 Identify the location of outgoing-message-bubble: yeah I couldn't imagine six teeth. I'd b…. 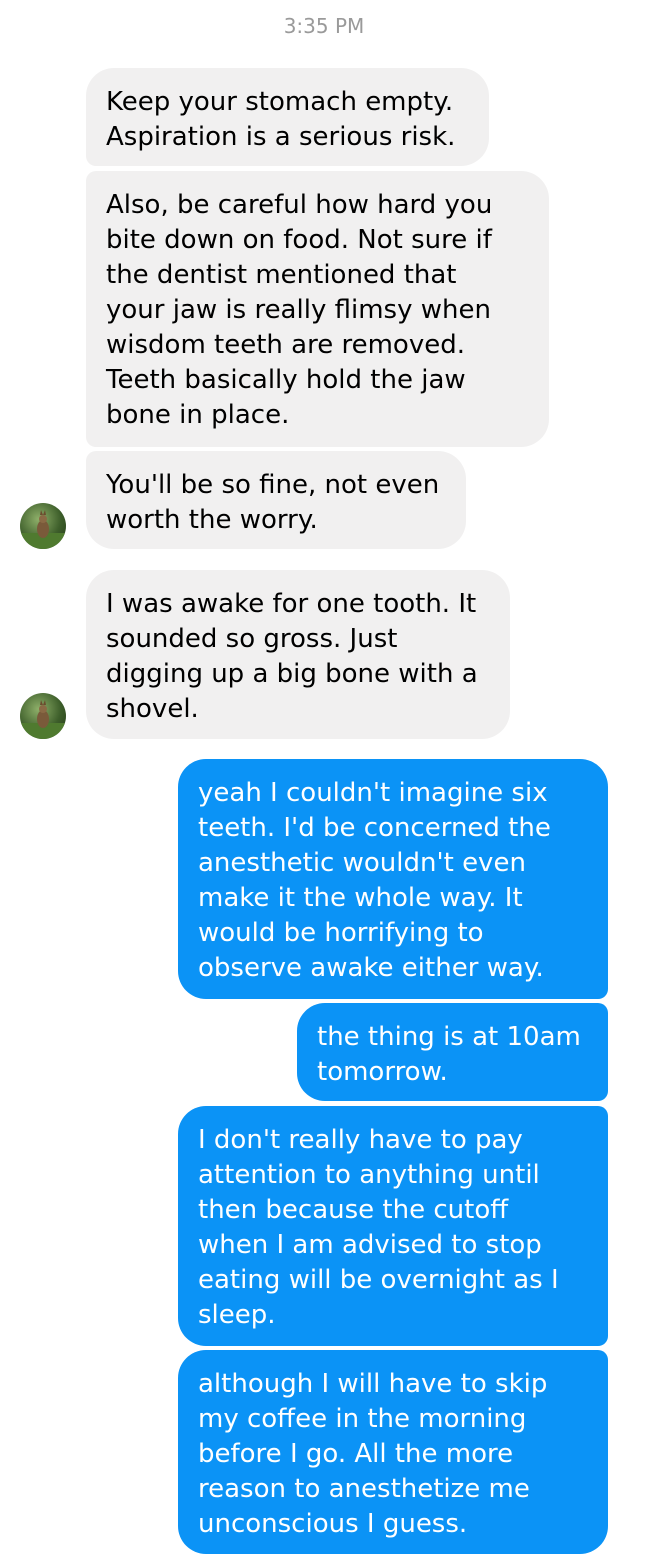
(393, 879).